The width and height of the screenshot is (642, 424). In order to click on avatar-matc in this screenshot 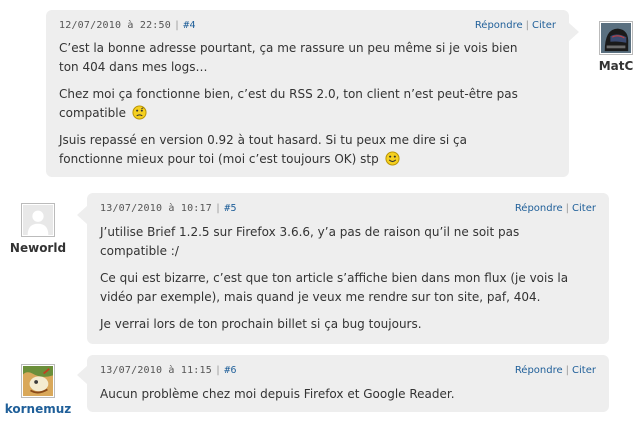, I will do `click(616, 38)`.